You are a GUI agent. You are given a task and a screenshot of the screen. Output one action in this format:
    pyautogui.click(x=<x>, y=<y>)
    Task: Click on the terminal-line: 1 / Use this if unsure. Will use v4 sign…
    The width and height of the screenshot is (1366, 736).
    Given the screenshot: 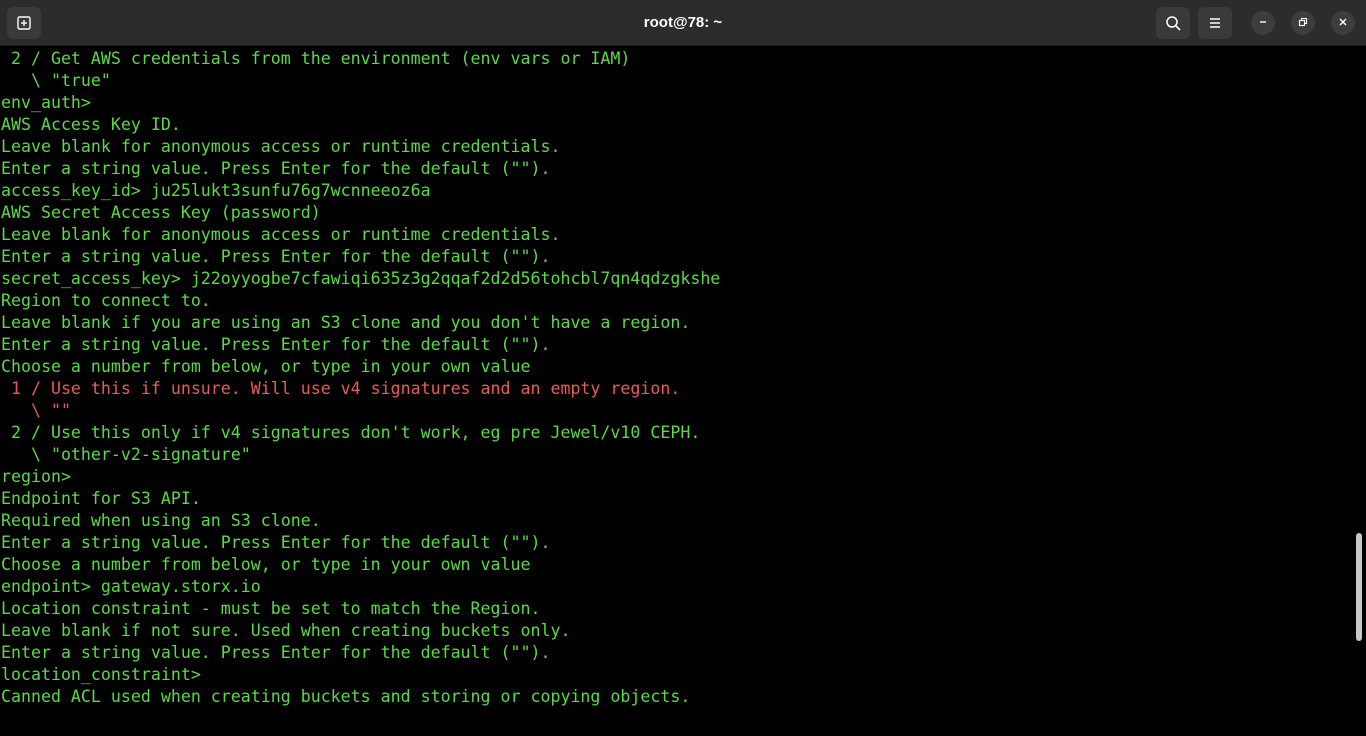 What is the action you would take?
    pyautogui.click(x=341, y=388)
    